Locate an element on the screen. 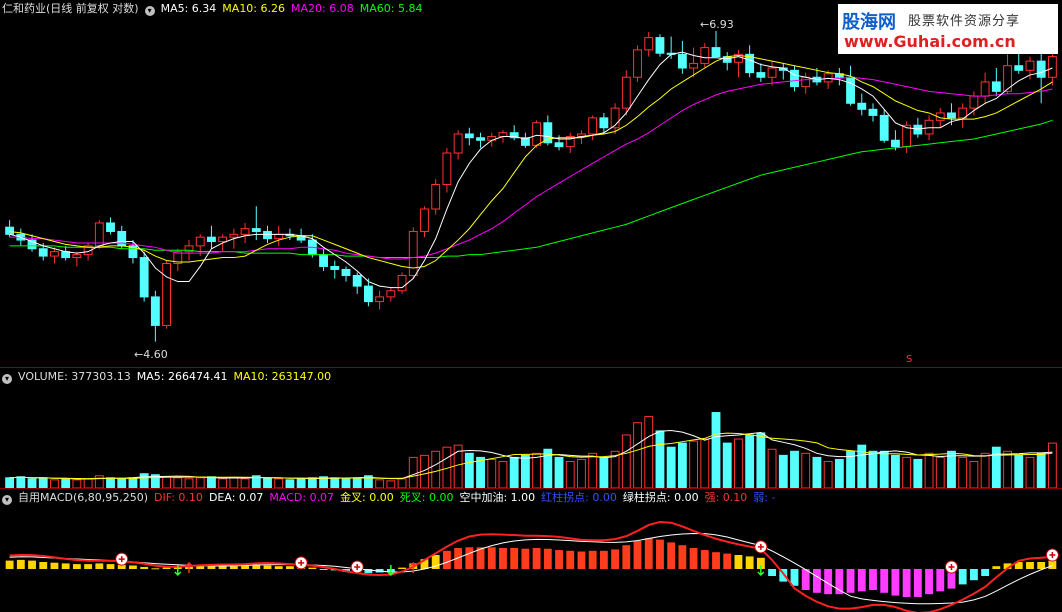 The width and height of the screenshot is (1062, 612). green-turn-value: 绿柱拐点: 0.00 is located at coordinates (660, 497).